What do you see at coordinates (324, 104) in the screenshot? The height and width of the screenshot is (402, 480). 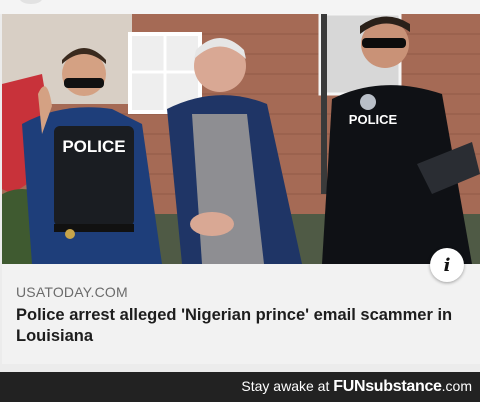 I see `downpipe` at bounding box center [324, 104].